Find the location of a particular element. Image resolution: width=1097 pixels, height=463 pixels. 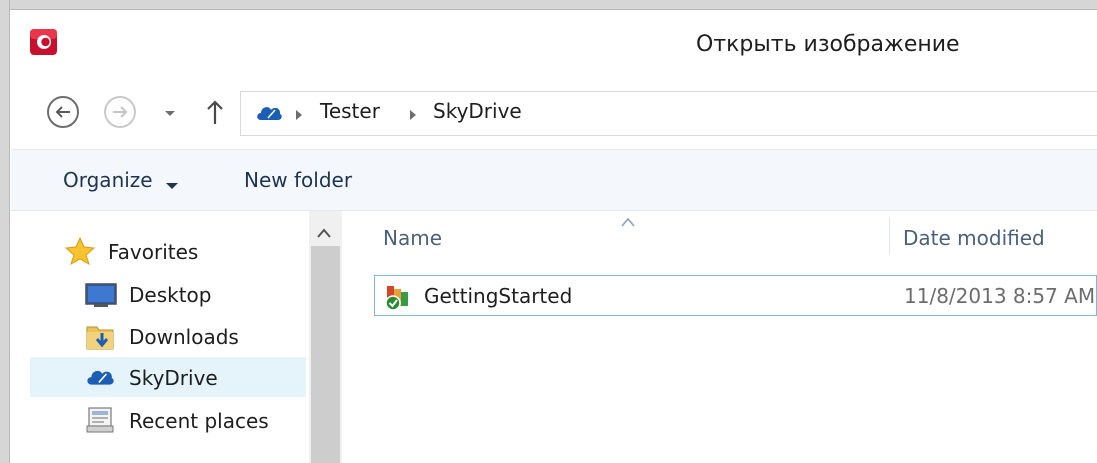

file-date-modified: 11/8/2013 8:57 AM is located at coordinates (1000, 296).